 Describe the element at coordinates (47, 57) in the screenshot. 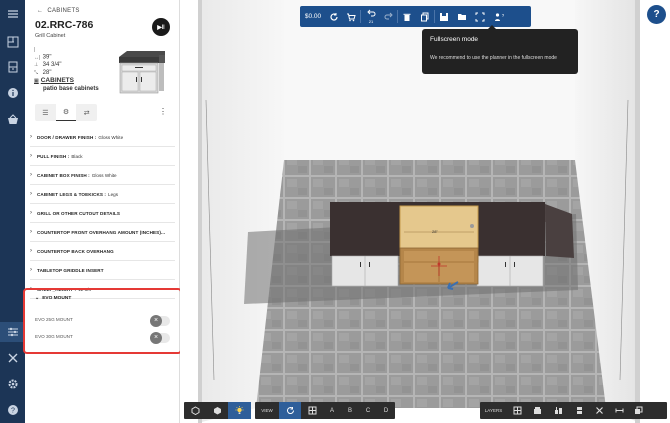

I see `width-value: 39"` at that location.